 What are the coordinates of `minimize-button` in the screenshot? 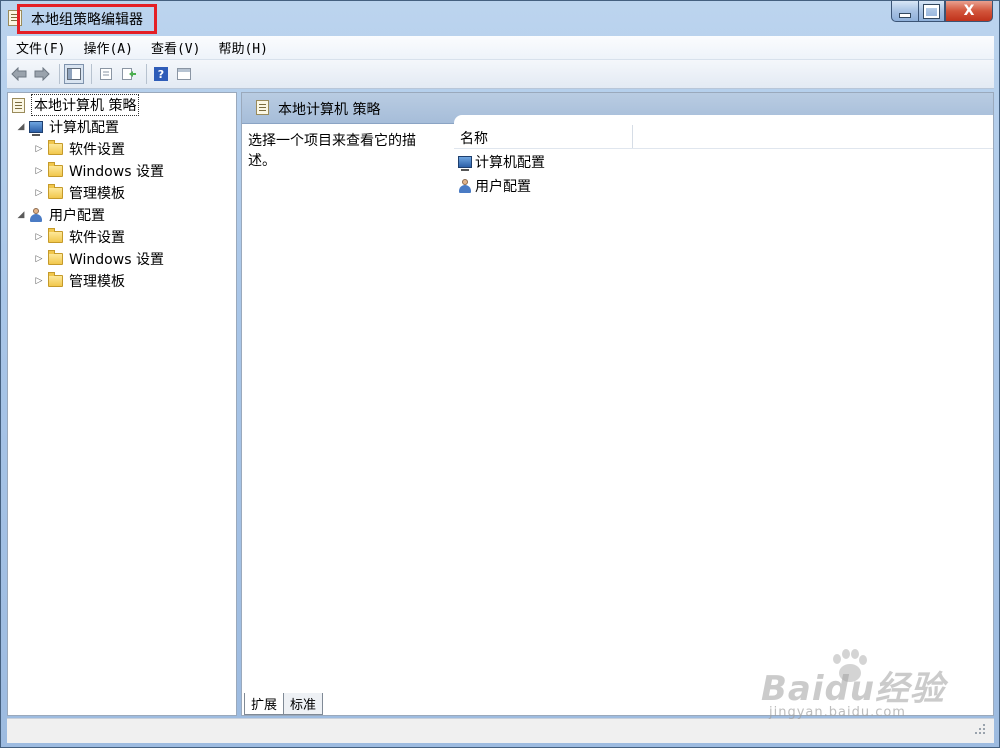 It's located at (904, 11).